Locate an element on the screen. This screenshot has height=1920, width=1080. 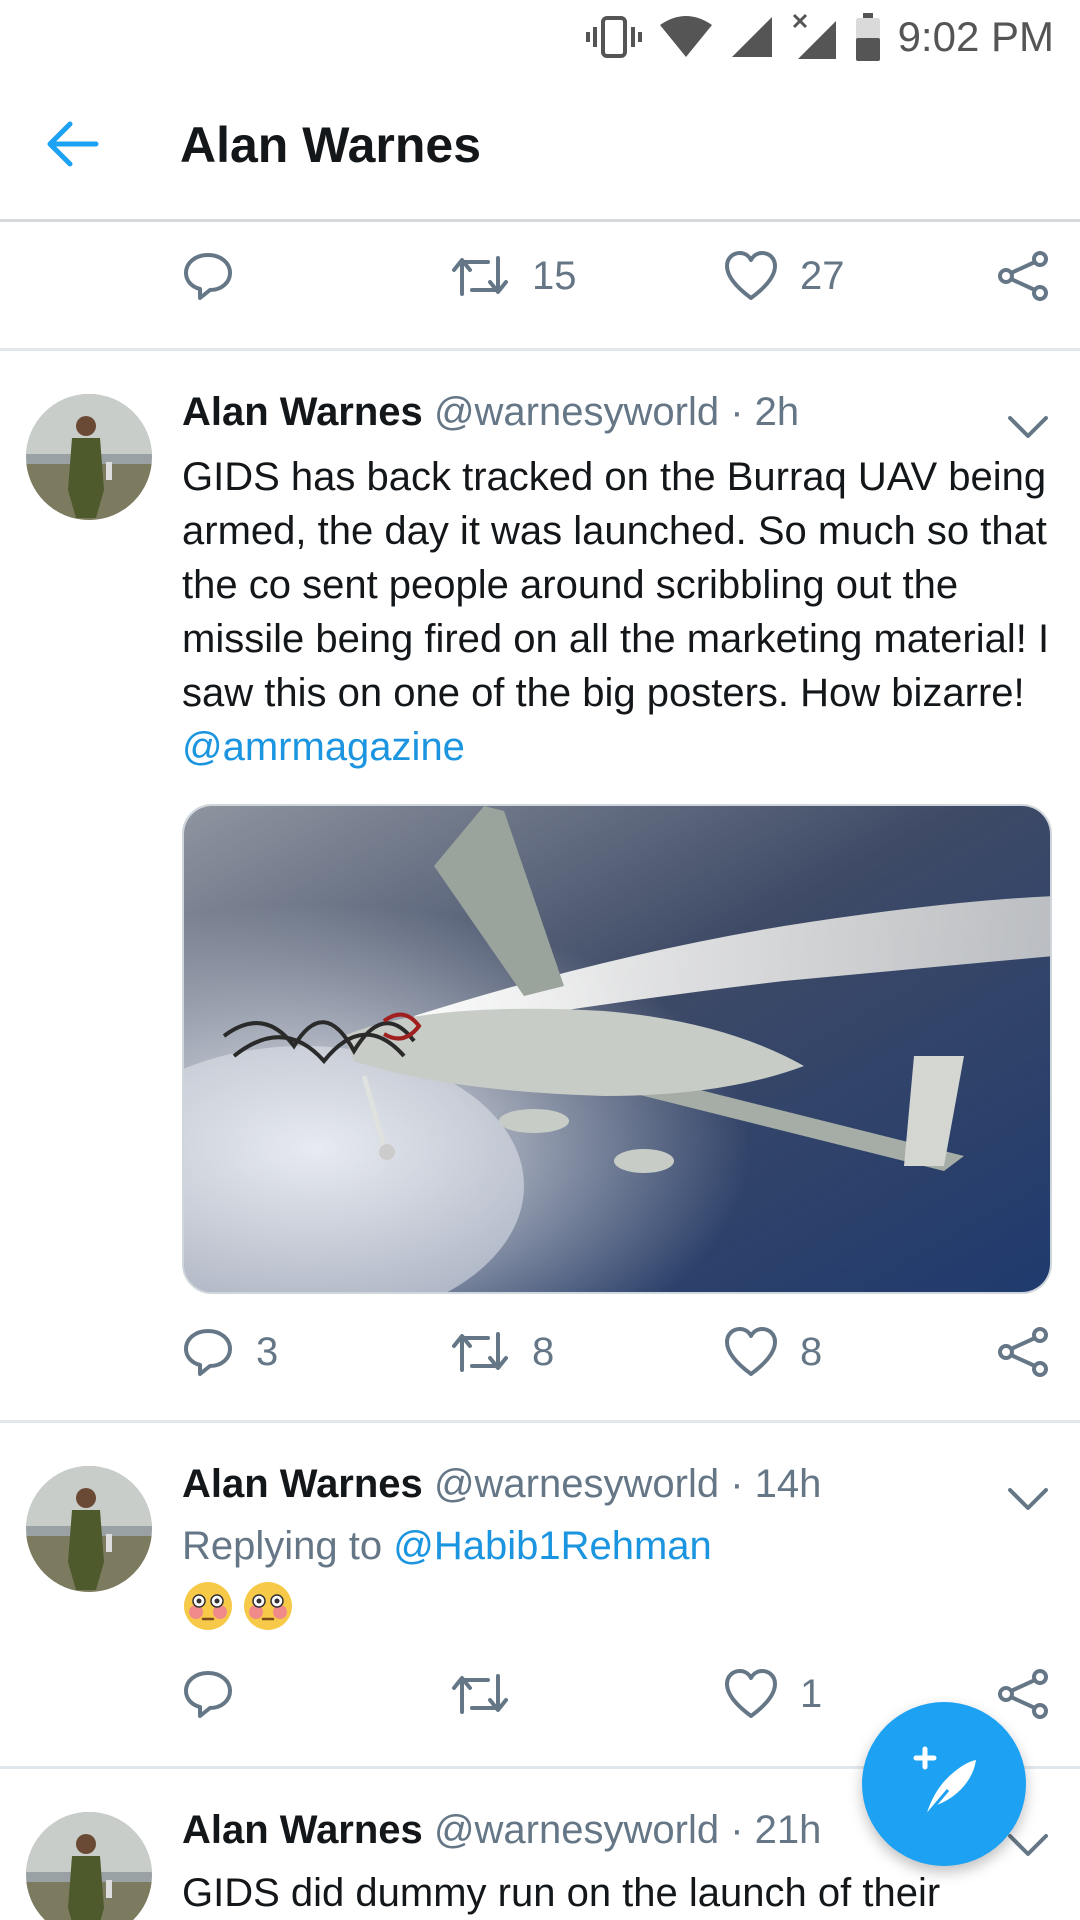
signal-off-icon is located at coordinates (814, 36).